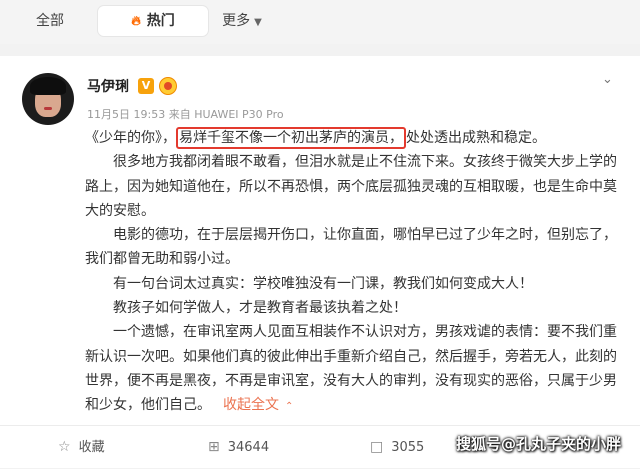 The height and width of the screenshot is (469, 640). Describe the element at coordinates (136, 21) in the screenshot. I see `fire-icon: 🔥︎` at that location.